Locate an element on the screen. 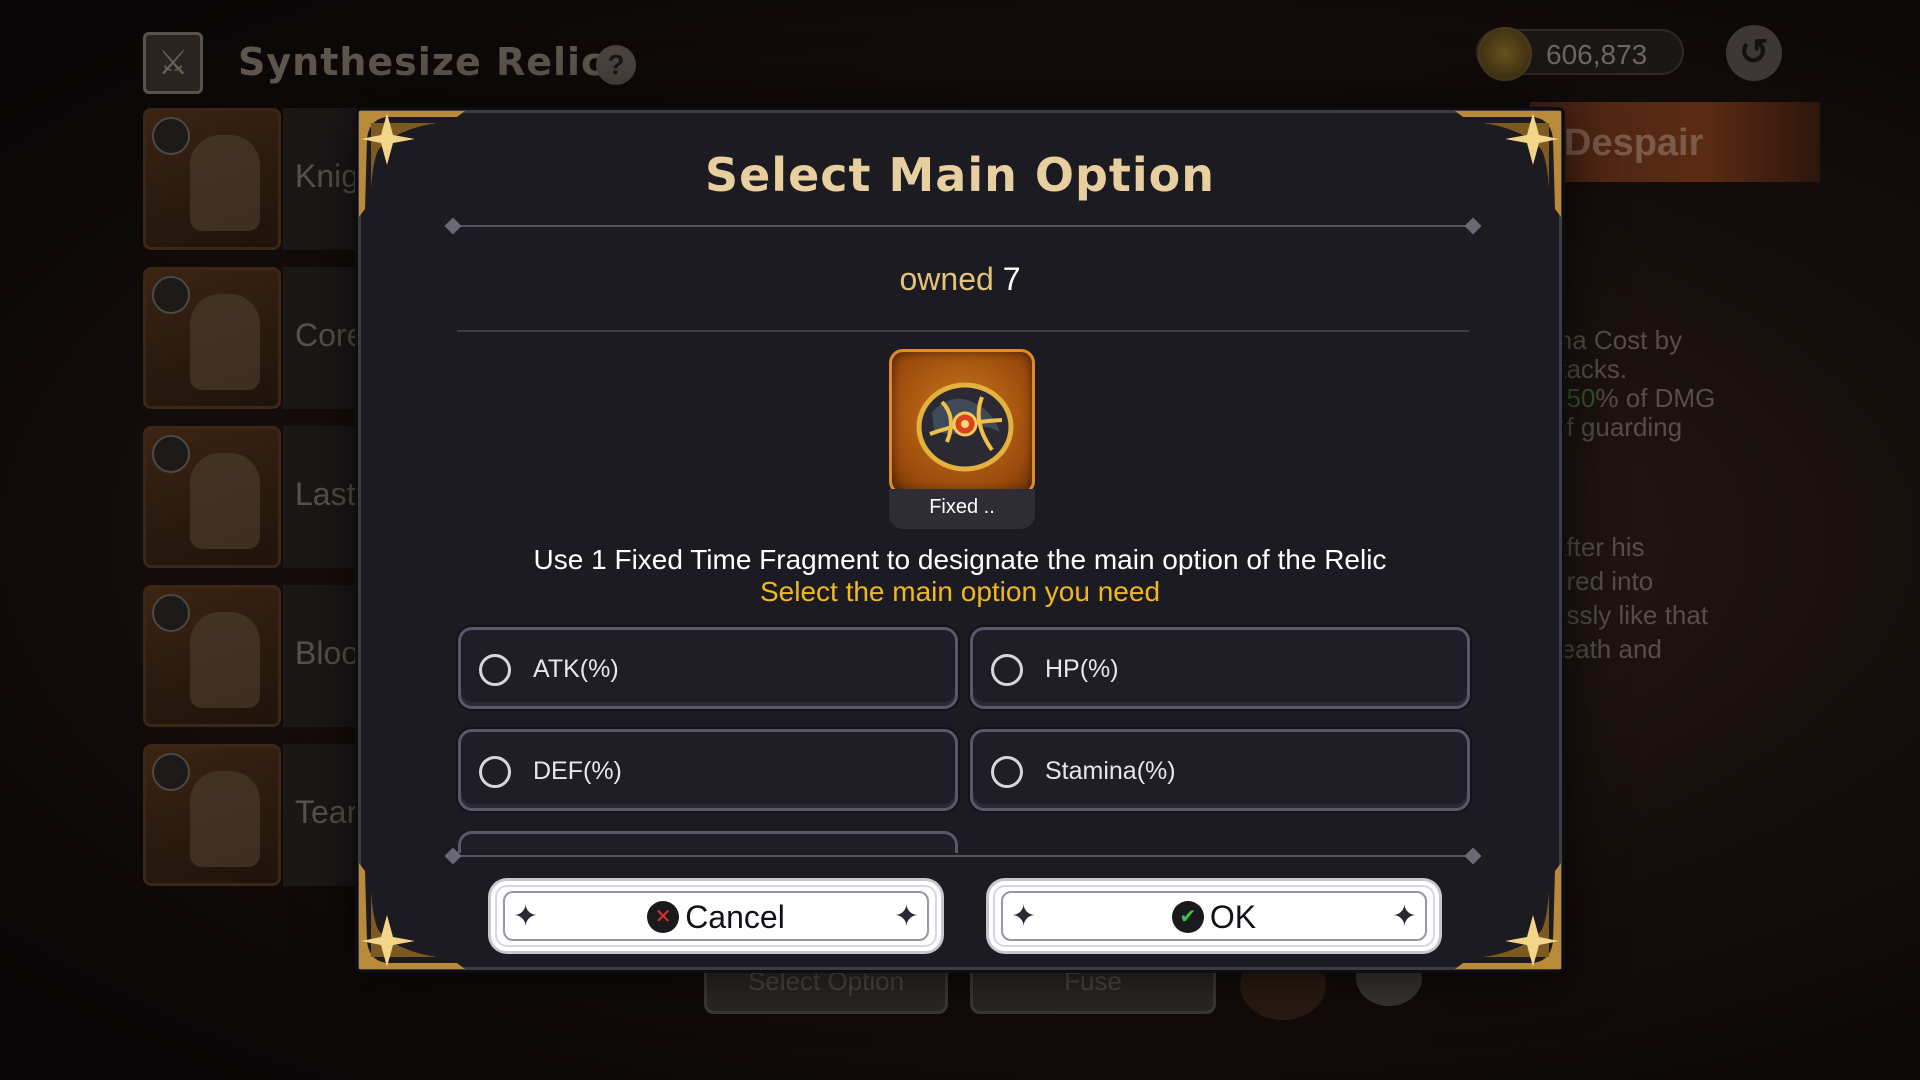 The width and height of the screenshot is (1920, 1080). option-next-partial is located at coordinates (708, 842).